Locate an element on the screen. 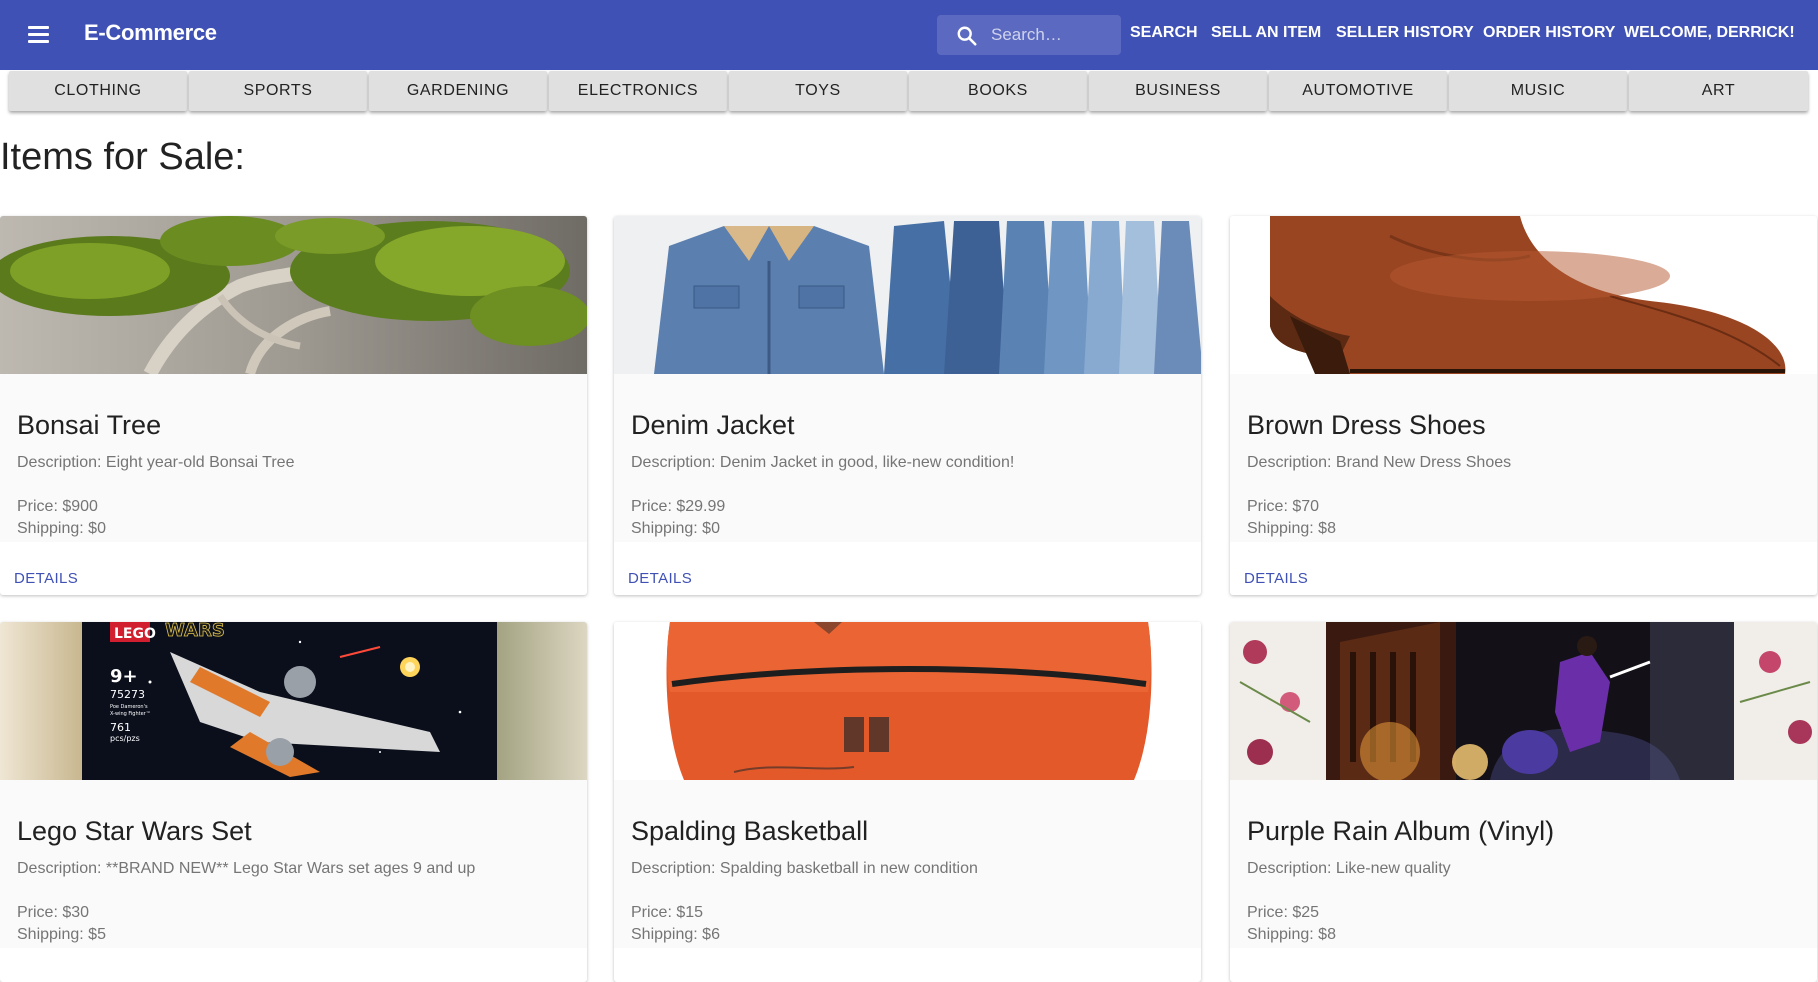 This screenshot has width=1818, height=982. item-name: Bonsai Tree is located at coordinates (89, 425).